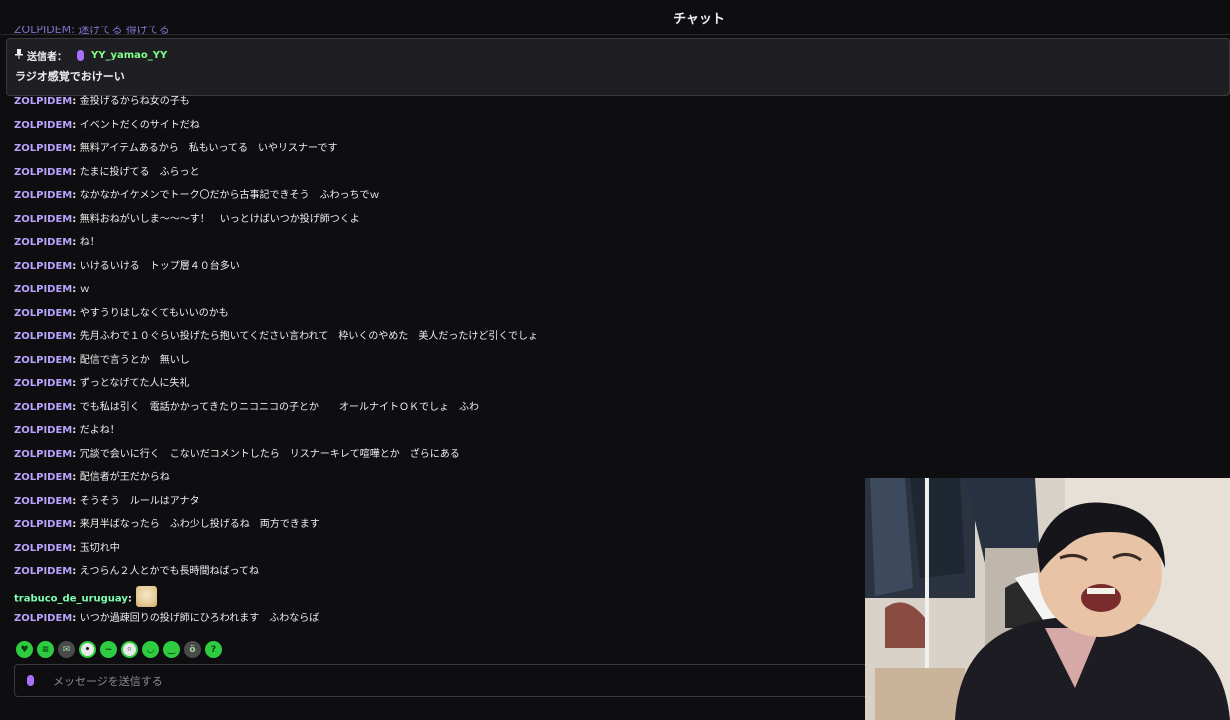 The height and width of the screenshot is (720, 1230). What do you see at coordinates (150, 649) in the screenshot?
I see `frog-smile-emote-icon: ◡` at bounding box center [150, 649].